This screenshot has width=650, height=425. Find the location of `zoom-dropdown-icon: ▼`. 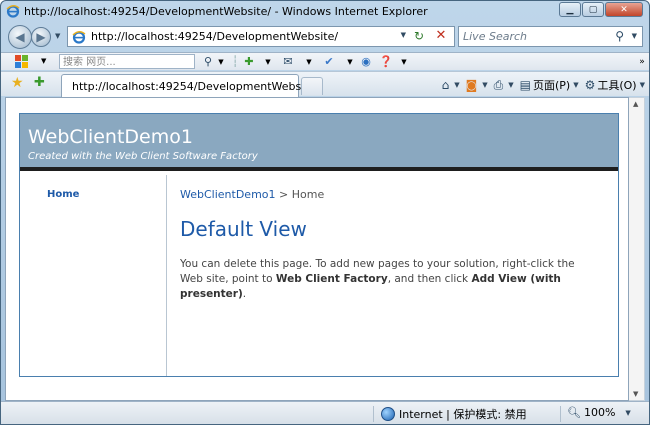

zoom-dropdown-icon: ▼ is located at coordinates (627, 413).